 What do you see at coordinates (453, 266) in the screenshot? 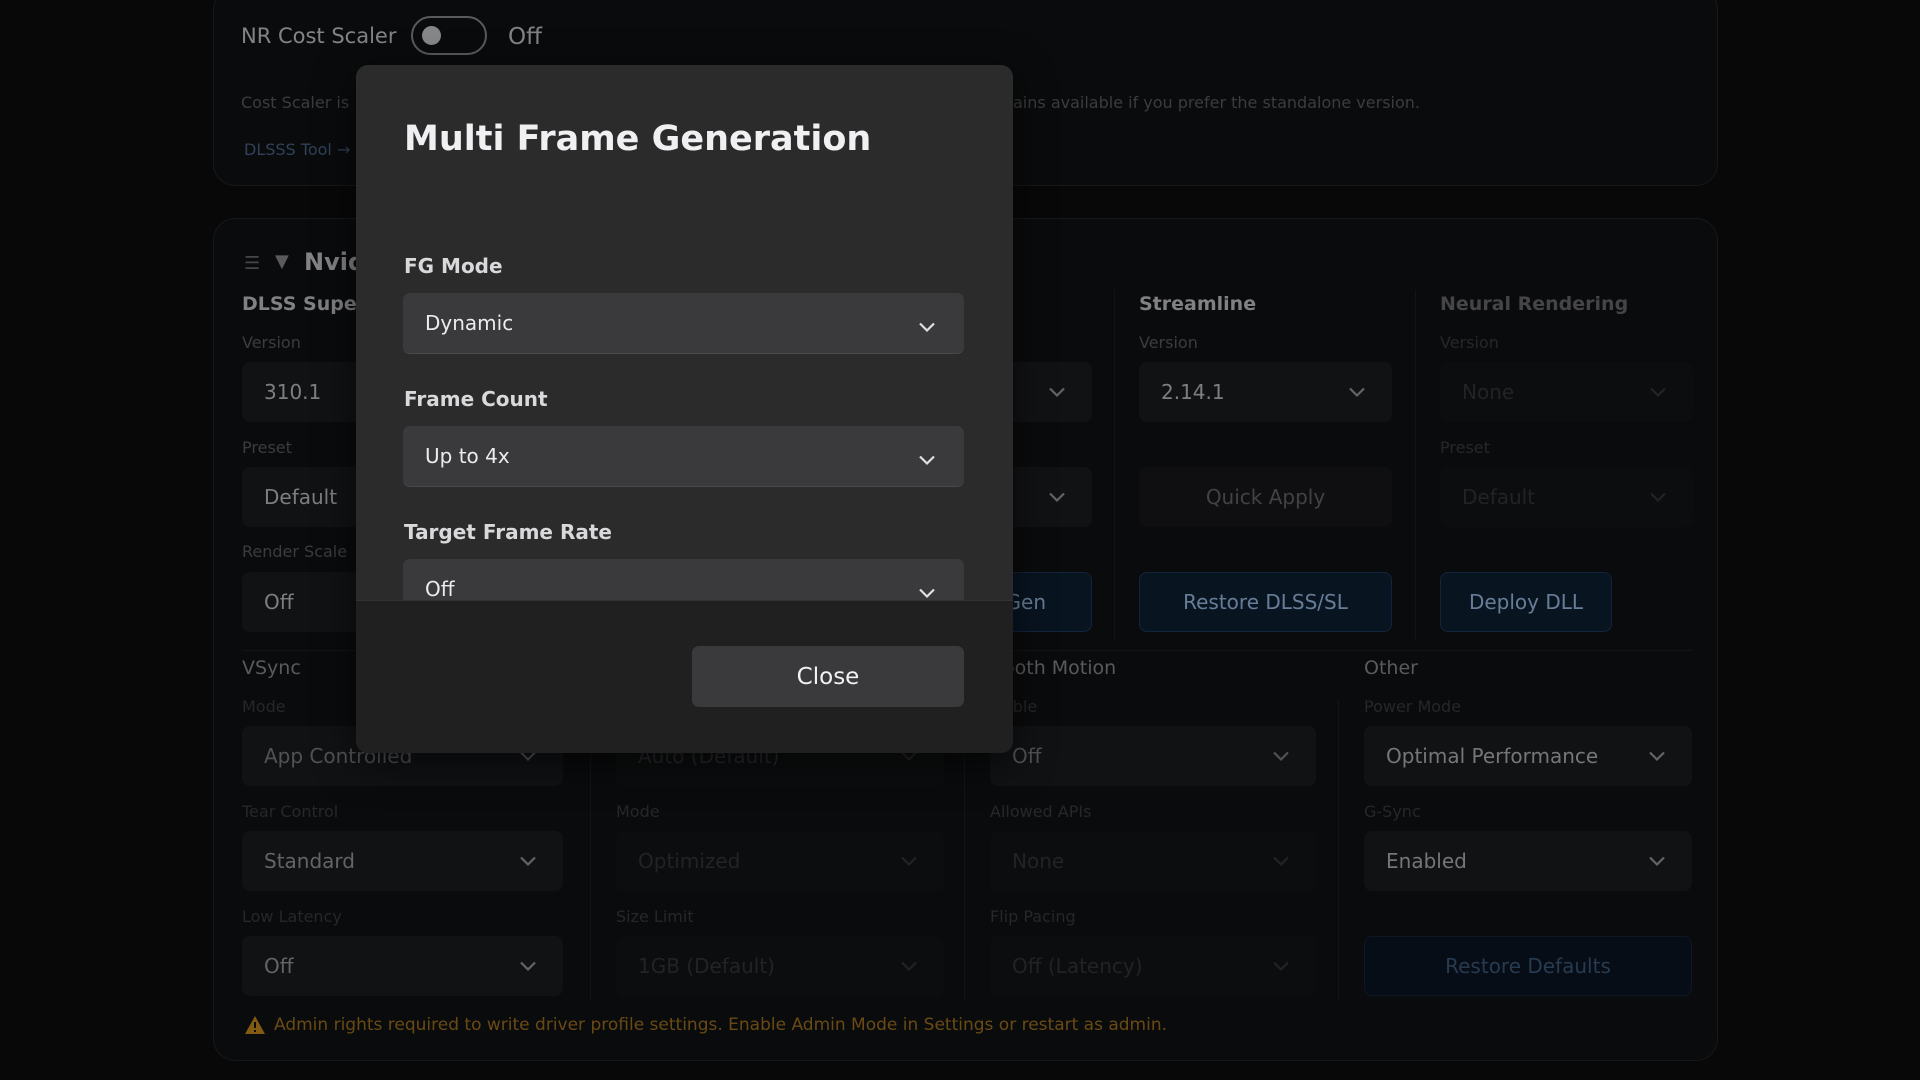
I see `fg-mode-label: FG Mode` at bounding box center [453, 266].